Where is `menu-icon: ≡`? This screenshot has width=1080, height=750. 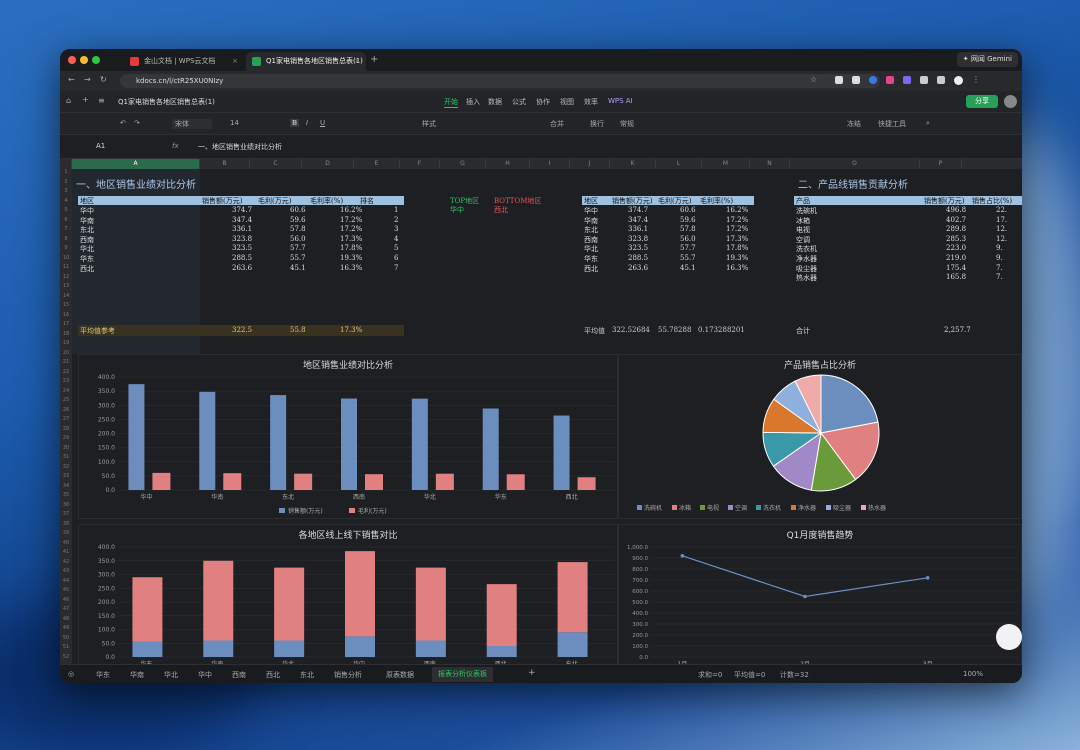
menu-icon: ≡ is located at coordinates (101, 100).